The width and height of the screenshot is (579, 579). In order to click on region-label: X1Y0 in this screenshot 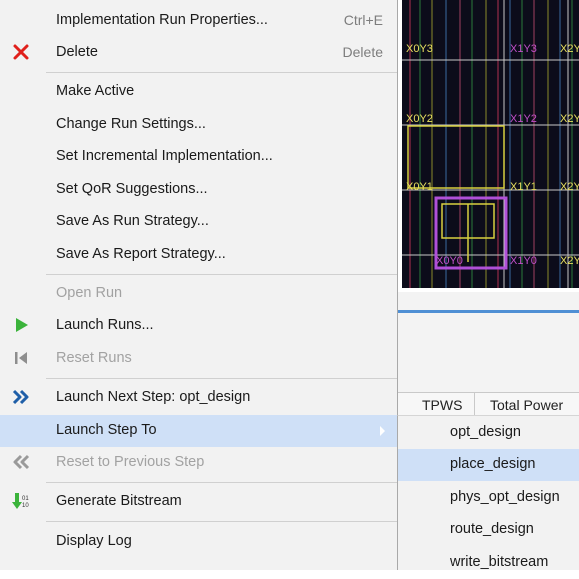, I will do `click(523, 261)`.